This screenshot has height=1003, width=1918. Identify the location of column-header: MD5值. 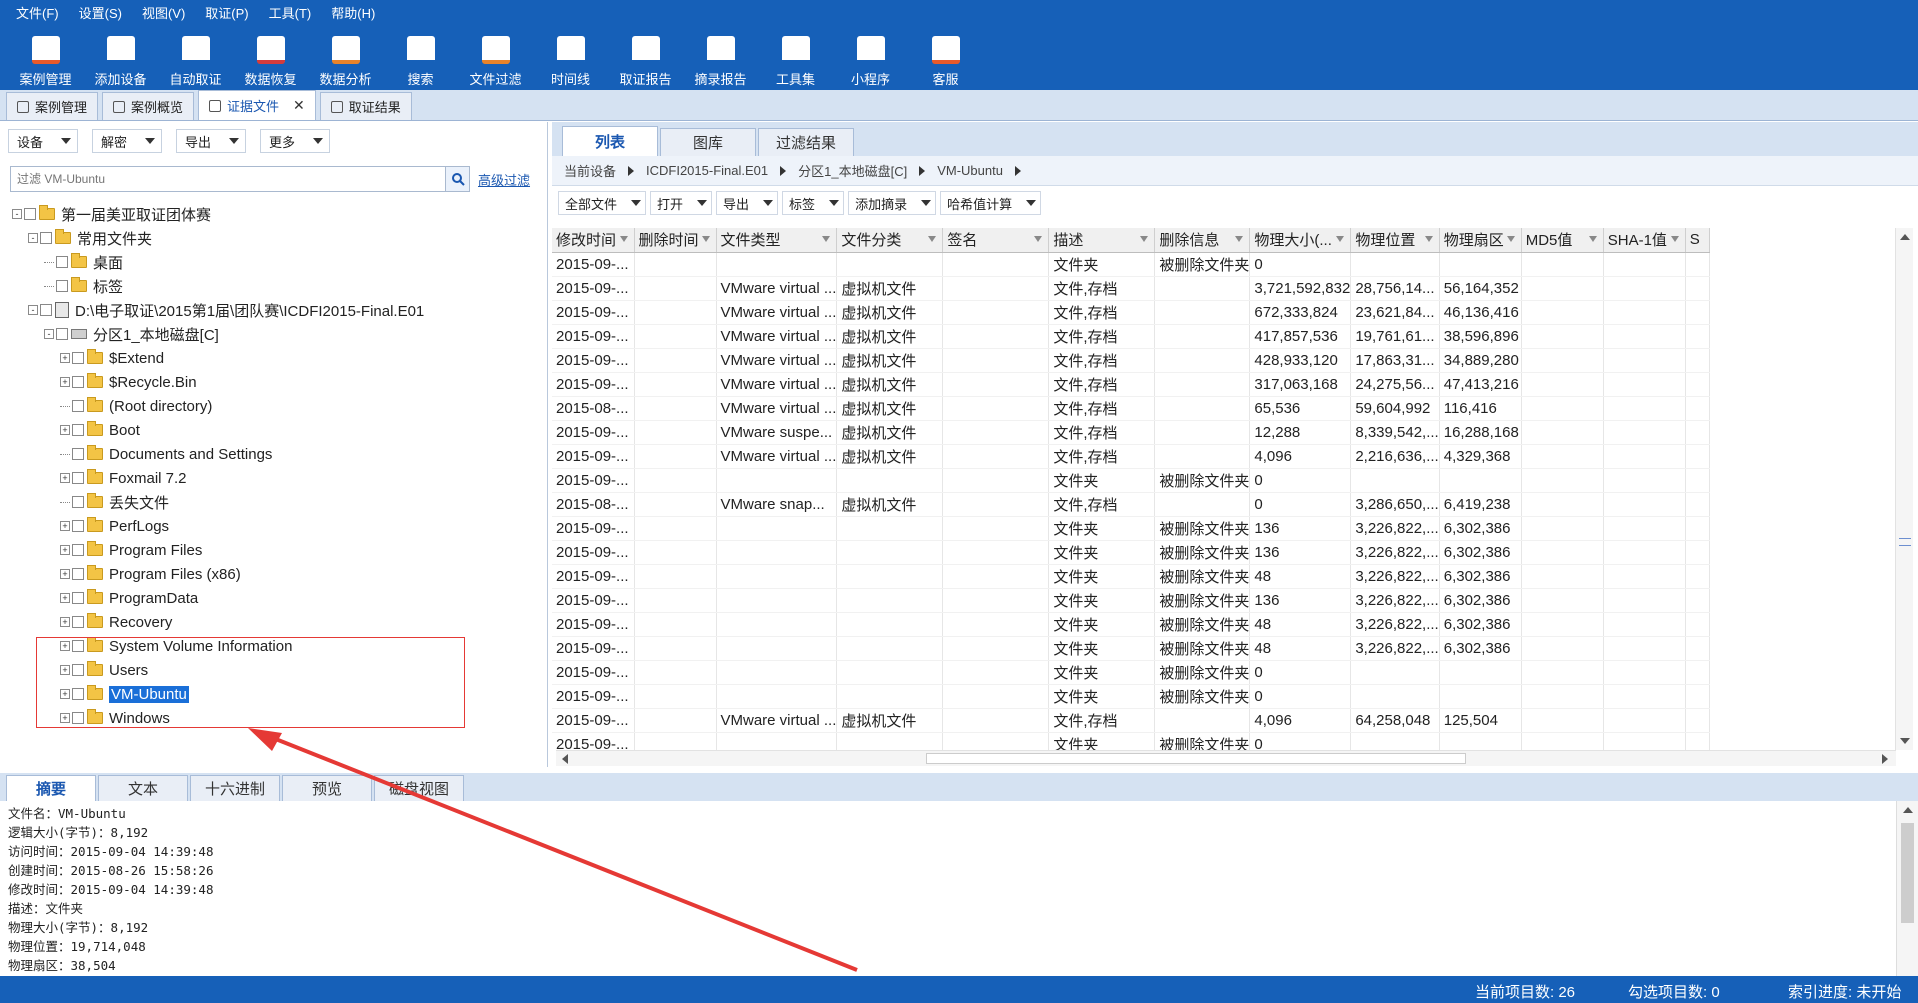
(1562, 240).